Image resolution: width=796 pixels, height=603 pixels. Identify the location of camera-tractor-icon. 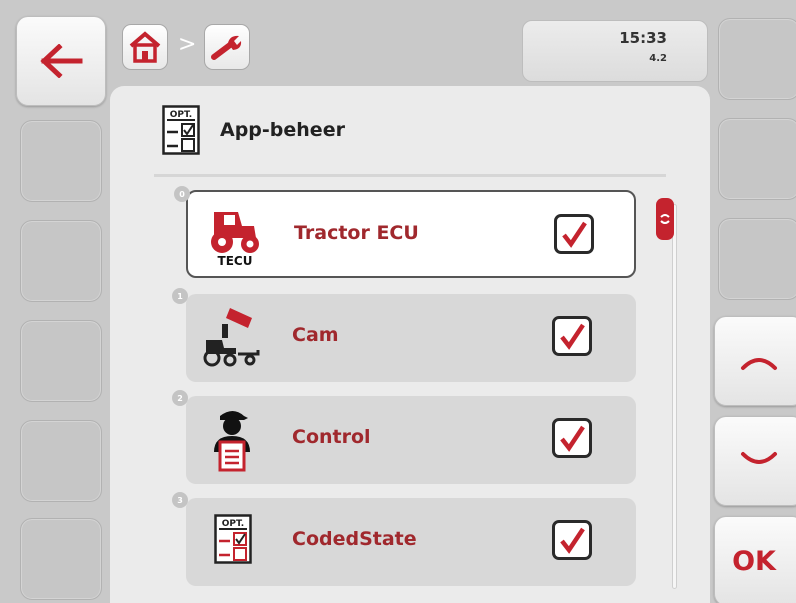
(233, 337).